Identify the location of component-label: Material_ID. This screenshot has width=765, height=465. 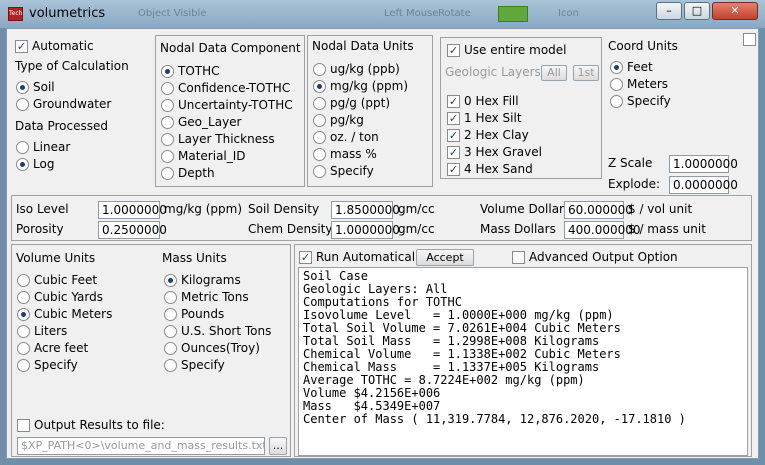
(212, 156).